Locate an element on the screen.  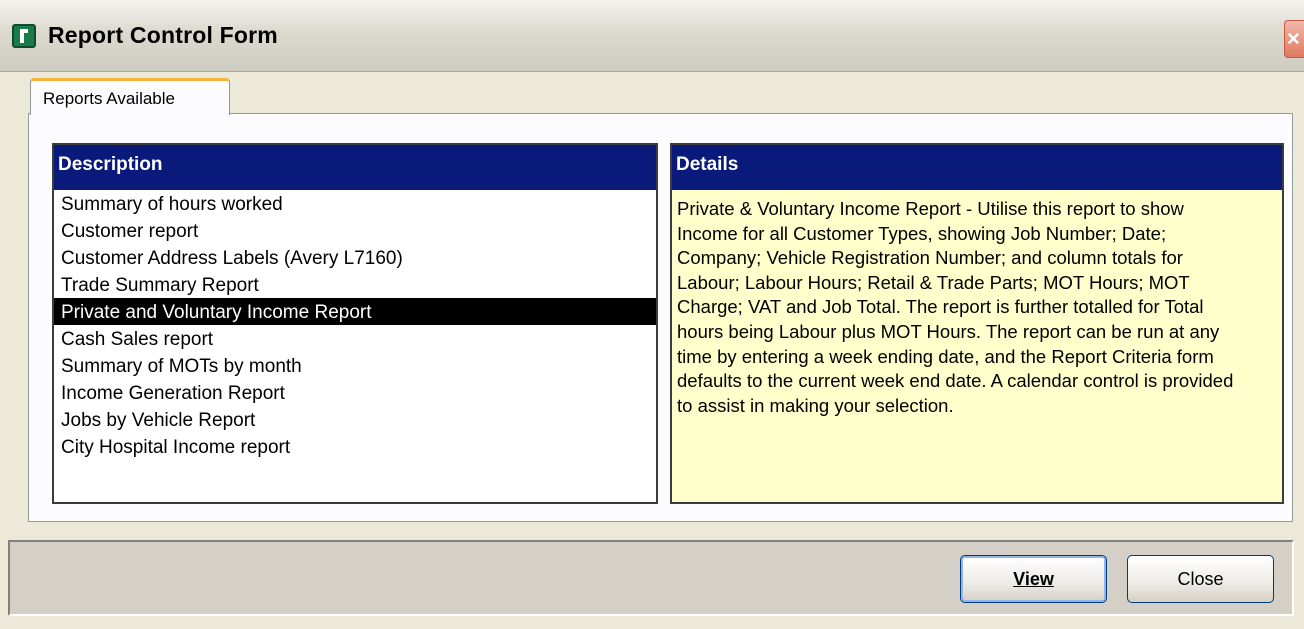
close-icon: × is located at coordinates (1294, 39).